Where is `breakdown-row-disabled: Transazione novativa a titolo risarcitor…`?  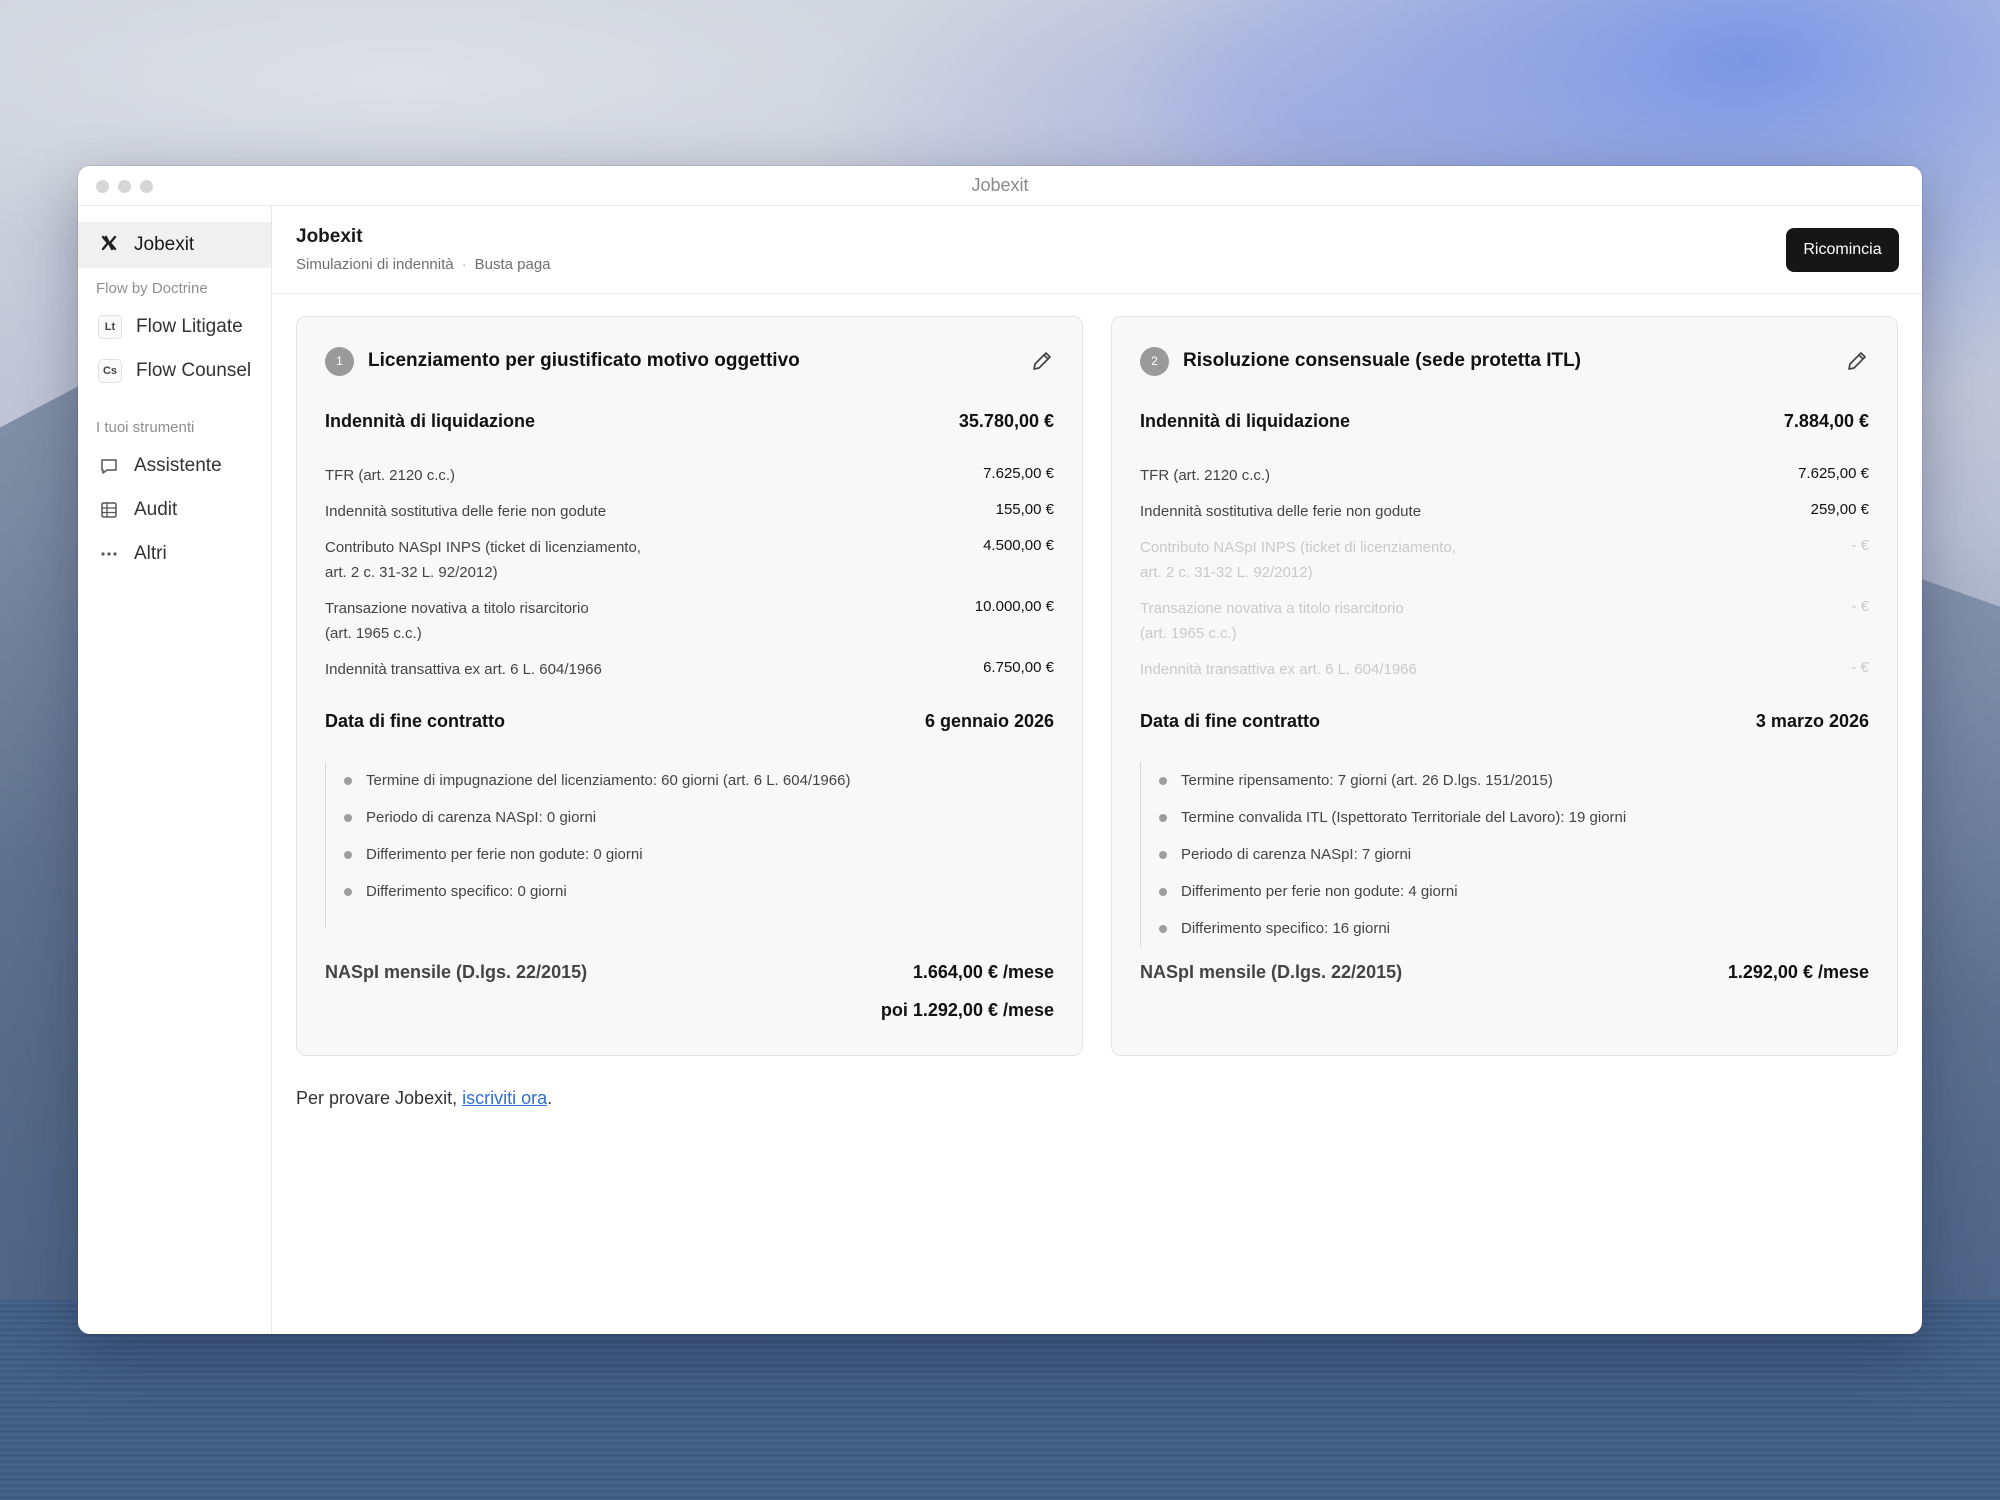 breakdown-row-disabled: Transazione novativa a titolo risarcitor… is located at coordinates (1504, 621).